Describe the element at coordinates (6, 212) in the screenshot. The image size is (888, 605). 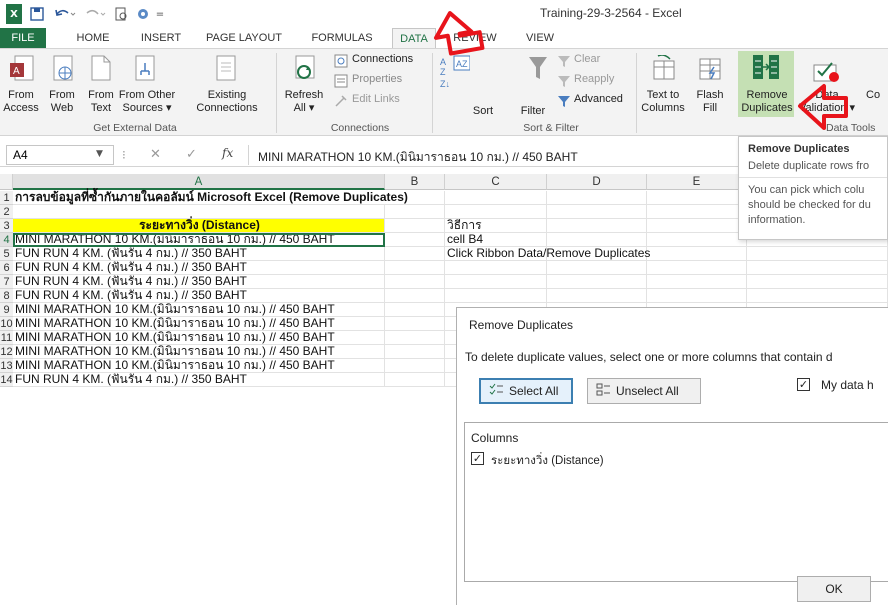
I see `row-header: 2` at that location.